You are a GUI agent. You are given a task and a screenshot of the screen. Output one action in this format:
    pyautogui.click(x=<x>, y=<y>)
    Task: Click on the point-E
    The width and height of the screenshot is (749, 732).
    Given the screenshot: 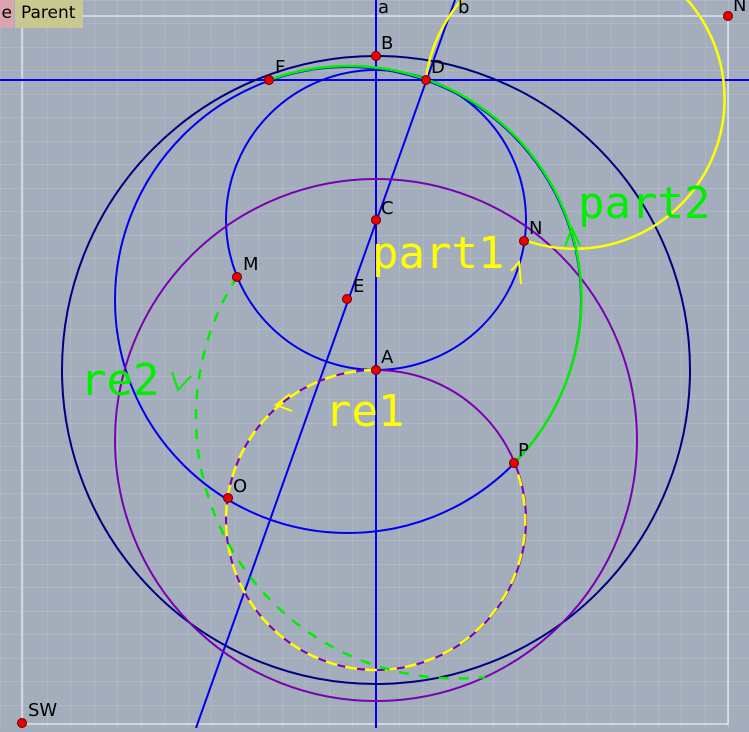 What is the action you would take?
    pyautogui.click(x=347, y=299)
    